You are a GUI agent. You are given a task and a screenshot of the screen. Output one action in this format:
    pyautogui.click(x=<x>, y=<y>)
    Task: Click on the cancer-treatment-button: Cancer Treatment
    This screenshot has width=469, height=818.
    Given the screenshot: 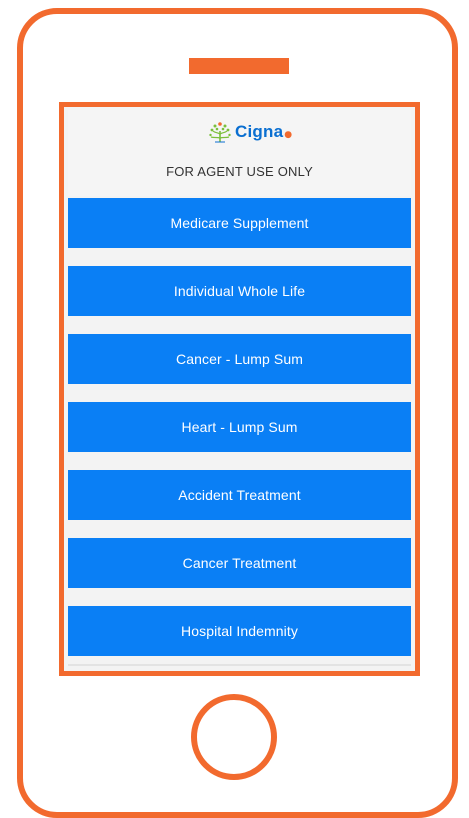 What is the action you would take?
    pyautogui.click(x=239, y=563)
    